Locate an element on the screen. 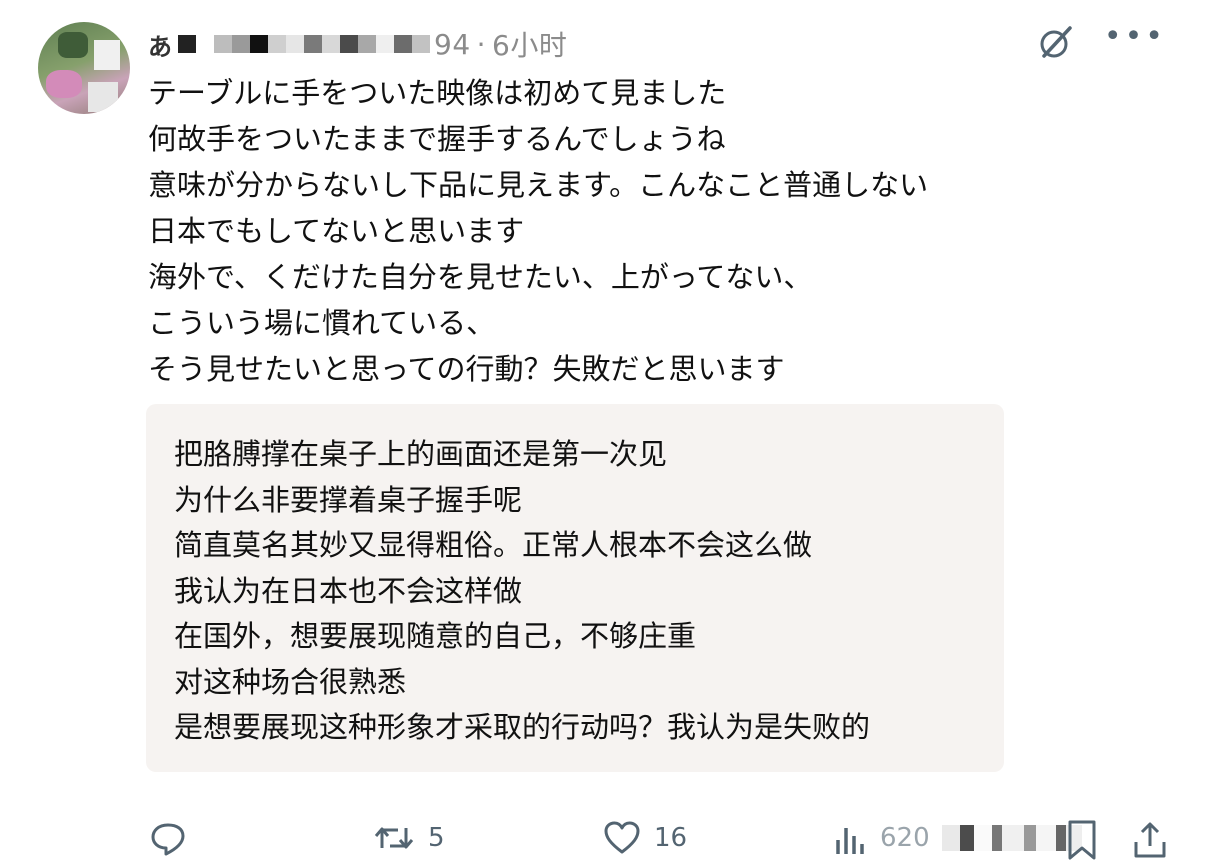 The image size is (1206, 866). avatar is located at coordinates (84, 68).